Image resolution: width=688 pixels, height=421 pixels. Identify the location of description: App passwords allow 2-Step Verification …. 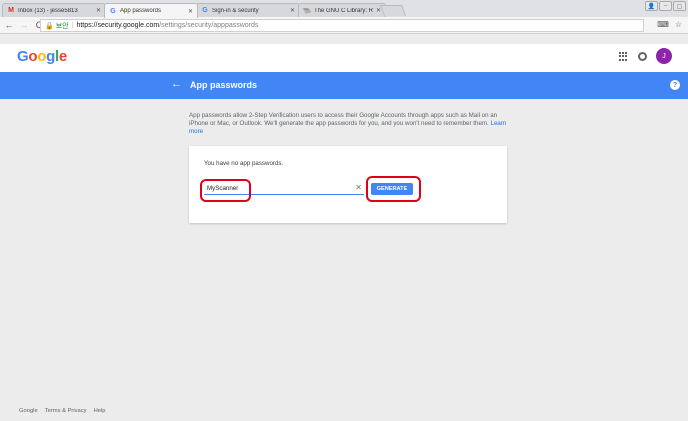
(348, 124).